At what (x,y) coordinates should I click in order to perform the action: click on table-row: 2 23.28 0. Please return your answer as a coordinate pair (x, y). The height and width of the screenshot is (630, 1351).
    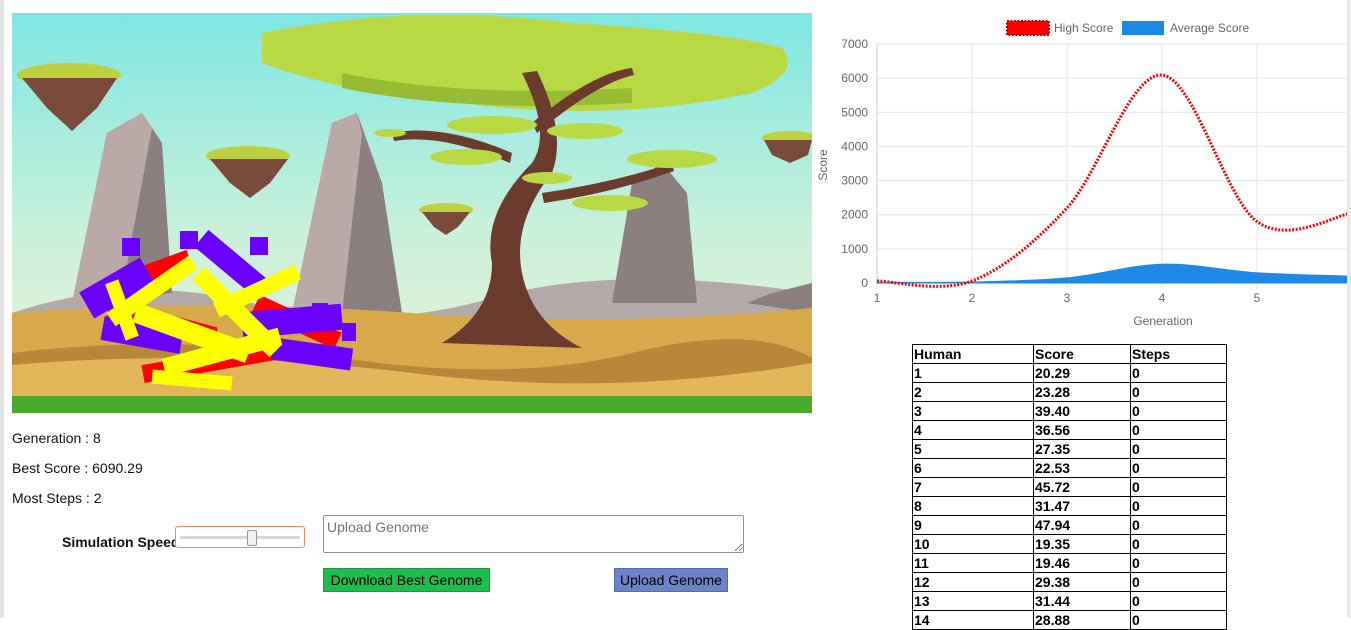
    Looking at the image, I should click on (1069, 392).